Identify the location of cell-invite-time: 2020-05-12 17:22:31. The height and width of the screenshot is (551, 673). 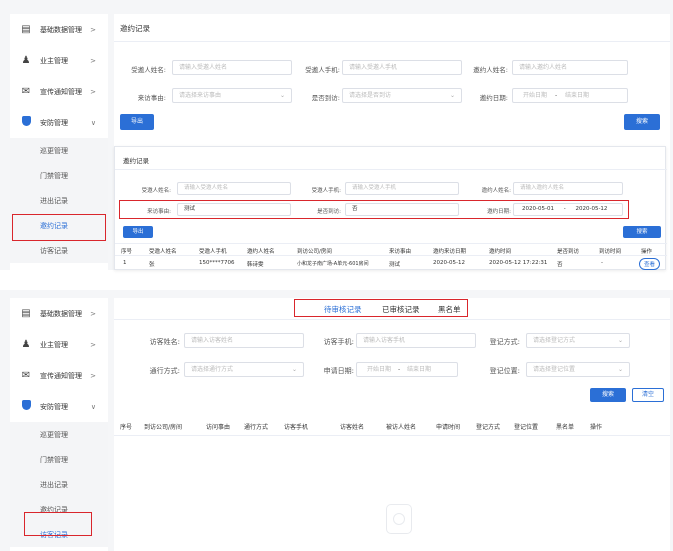
(518, 263).